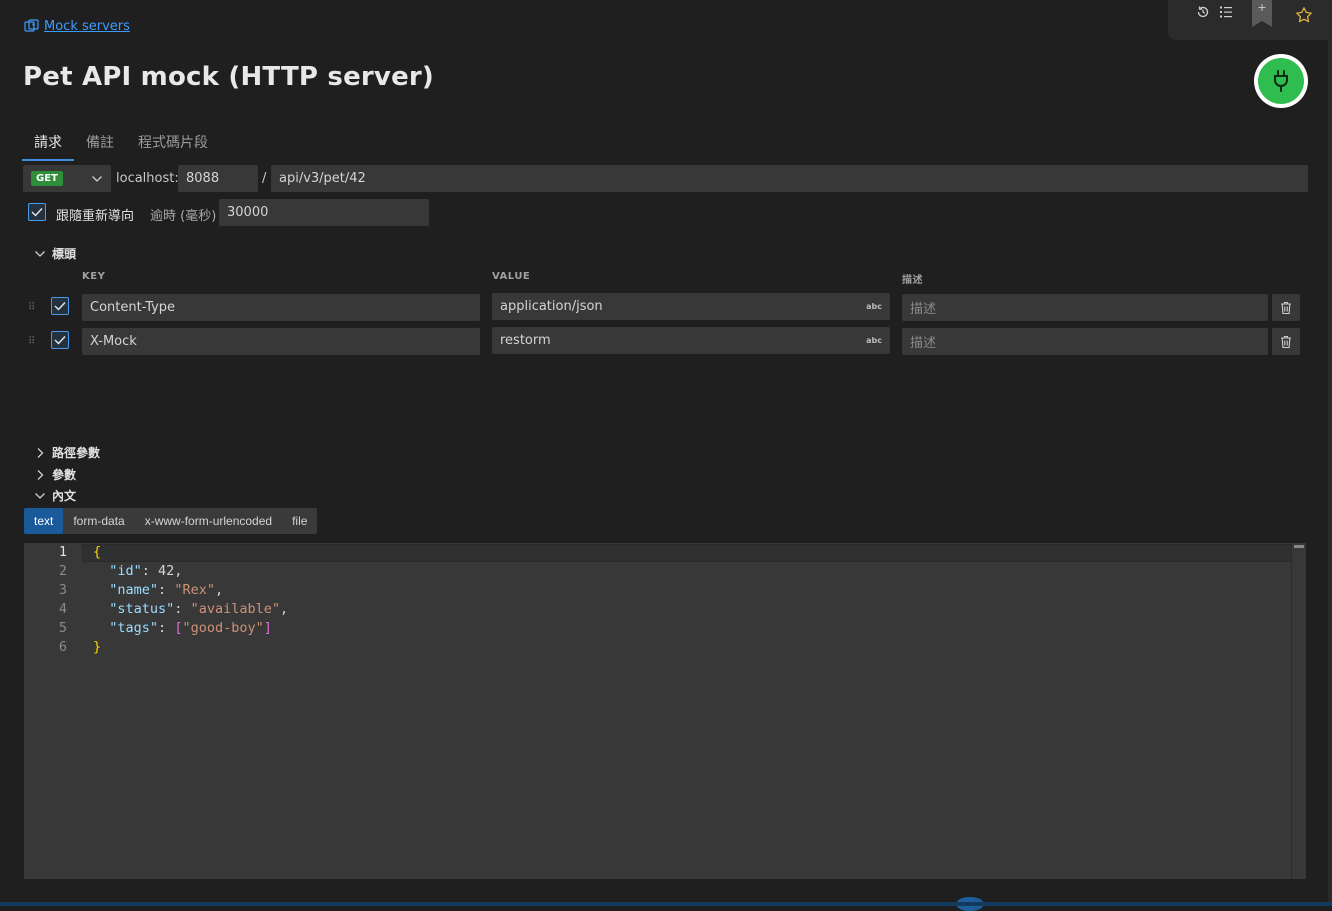  Describe the element at coordinates (1250, 20) in the screenshot. I see `top-toolbar: +` at that location.